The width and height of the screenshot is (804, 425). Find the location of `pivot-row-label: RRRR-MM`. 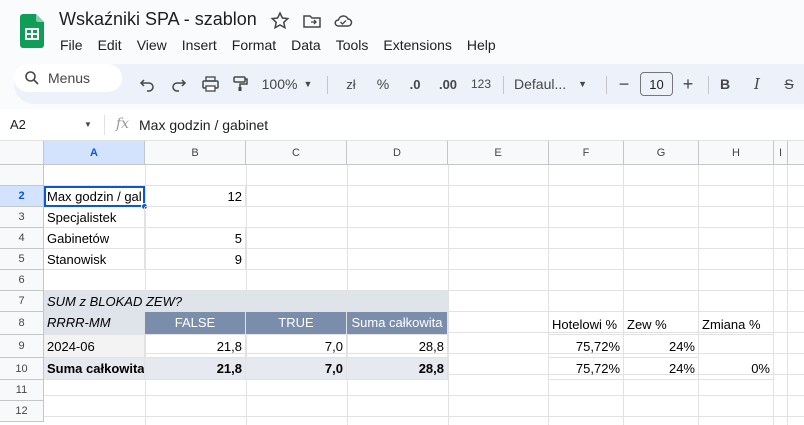

pivot-row-label: RRRR-MM is located at coordinates (94, 323).